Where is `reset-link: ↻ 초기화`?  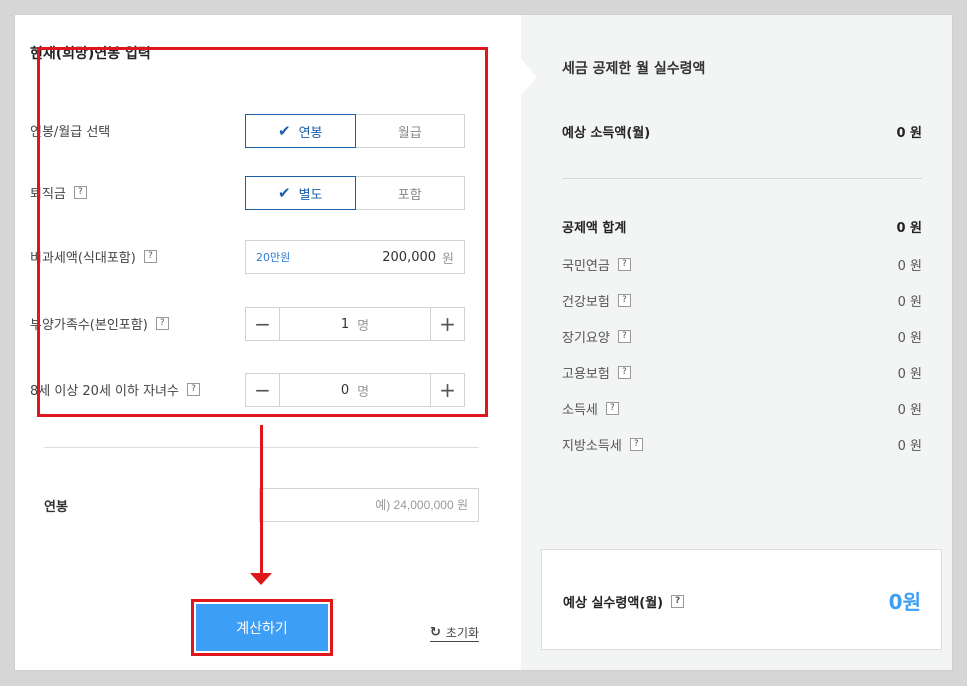 reset-link: ↻ 초기화 is located at coordinates (455, 633).